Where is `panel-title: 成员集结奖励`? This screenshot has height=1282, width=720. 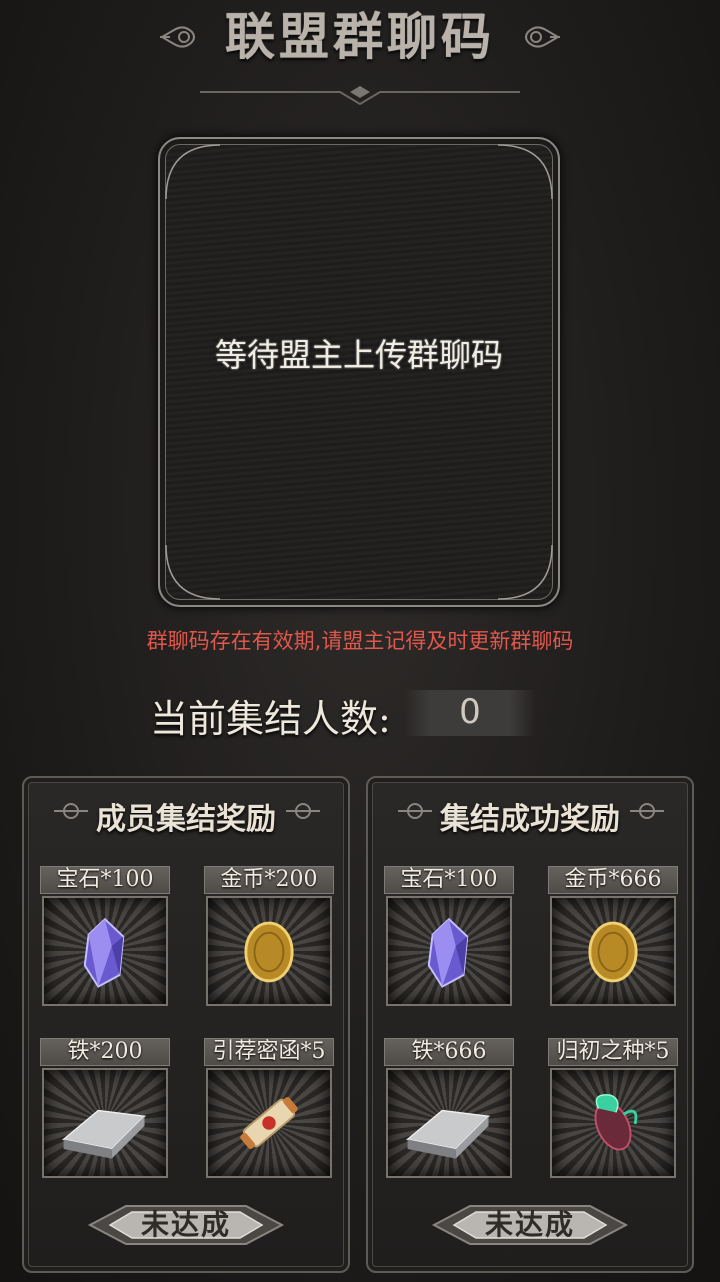
panel-title: 成员集结奖励 is located at coordinates (186, 819).